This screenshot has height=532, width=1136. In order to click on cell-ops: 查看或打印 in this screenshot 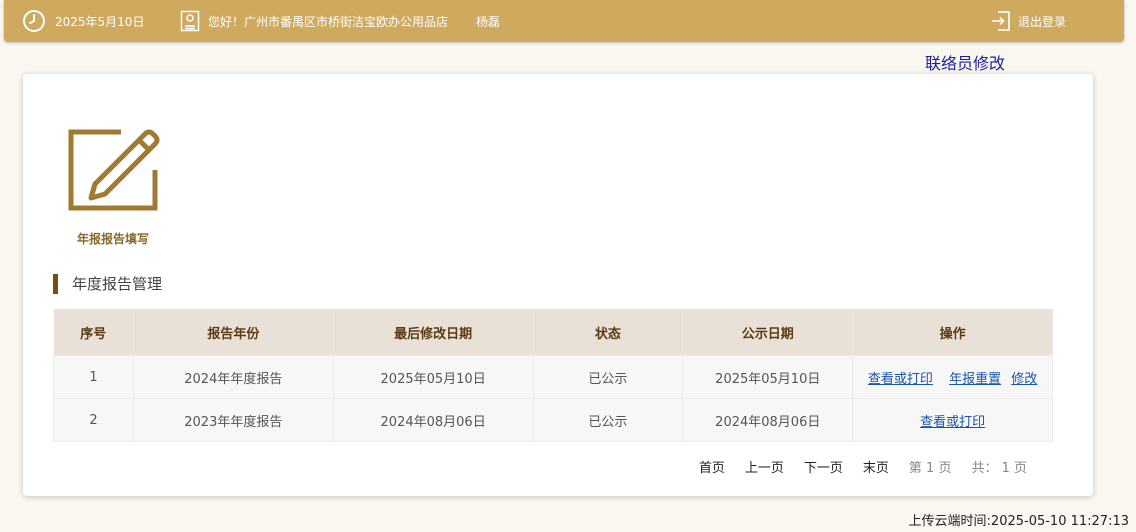, I will do `click(952, 420)`.